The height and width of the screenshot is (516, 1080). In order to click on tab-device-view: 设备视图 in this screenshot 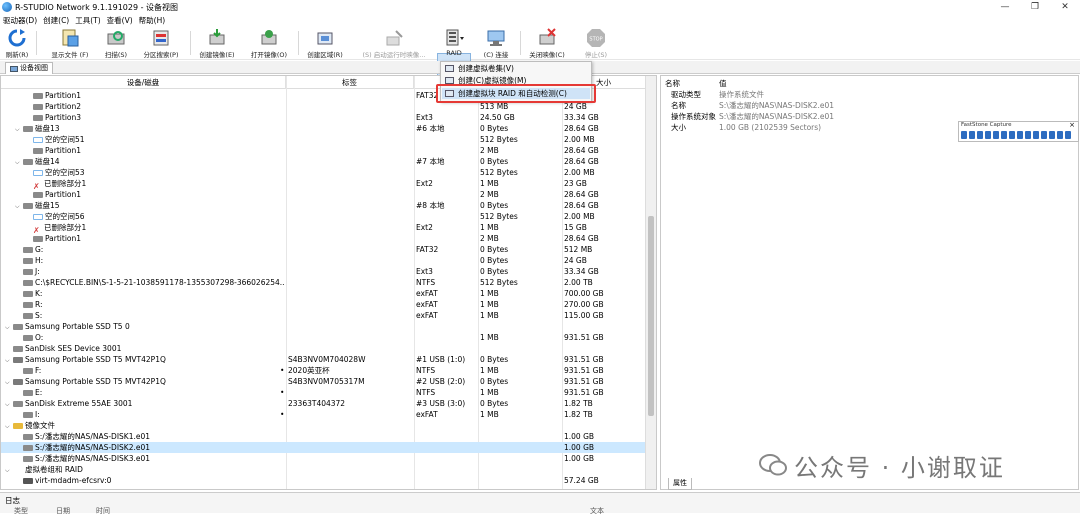, I will do `click(29, 68)`.